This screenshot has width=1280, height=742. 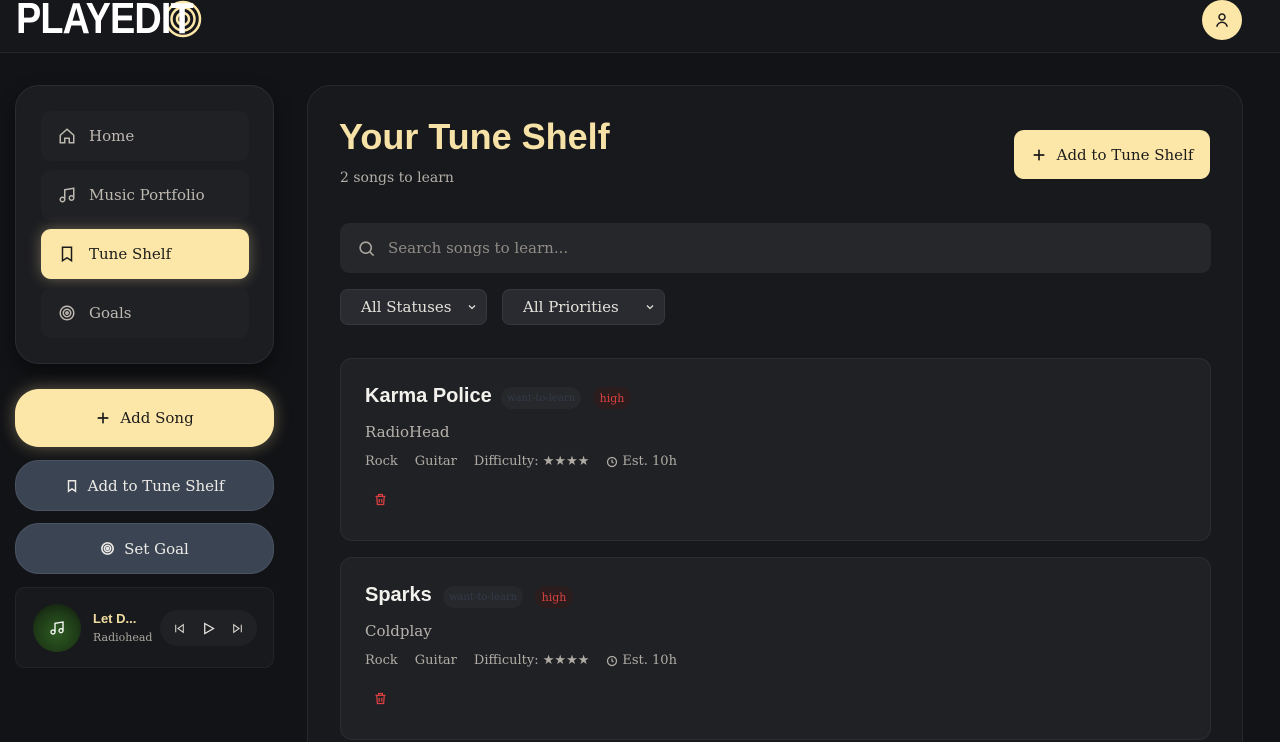 I want to click on set-goal-label: Set Goal, so click(x=156, y=548).